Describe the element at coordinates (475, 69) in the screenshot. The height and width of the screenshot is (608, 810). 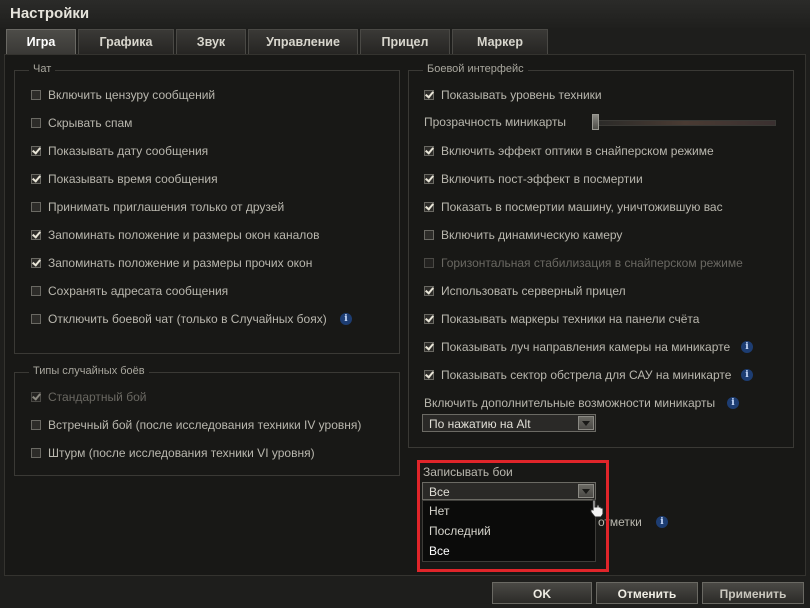
I see `combat-ui-legend: Боевой интерфейс` at that location.